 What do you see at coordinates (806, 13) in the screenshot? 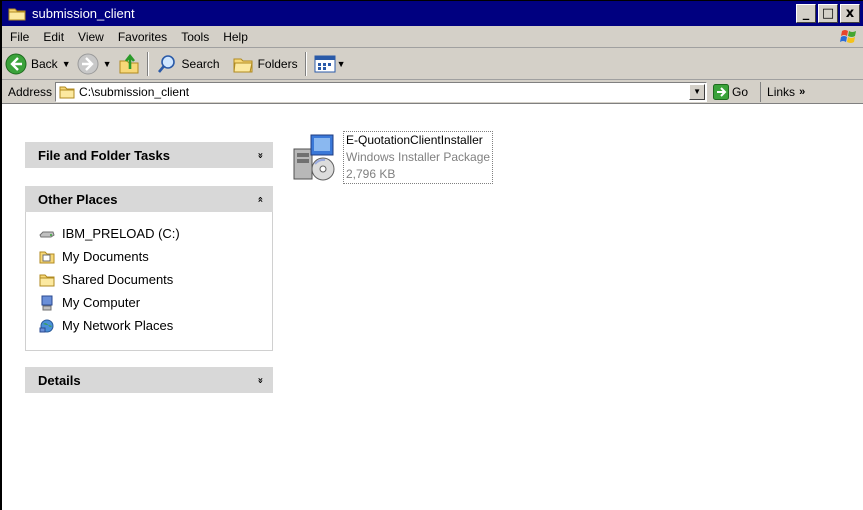
I see `minimize-button: _` at bounding box center [806, 13].